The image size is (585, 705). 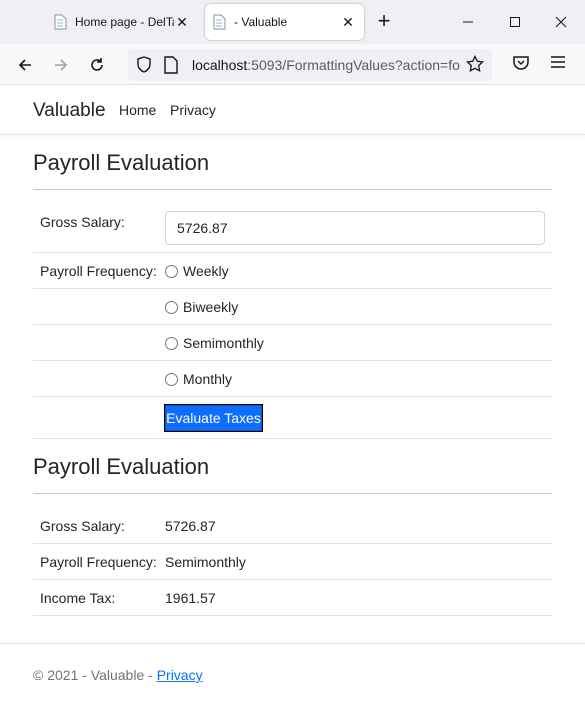 I want to click on footer: © 2021 - Valuable - Privacy, so click(x=118, y=675).